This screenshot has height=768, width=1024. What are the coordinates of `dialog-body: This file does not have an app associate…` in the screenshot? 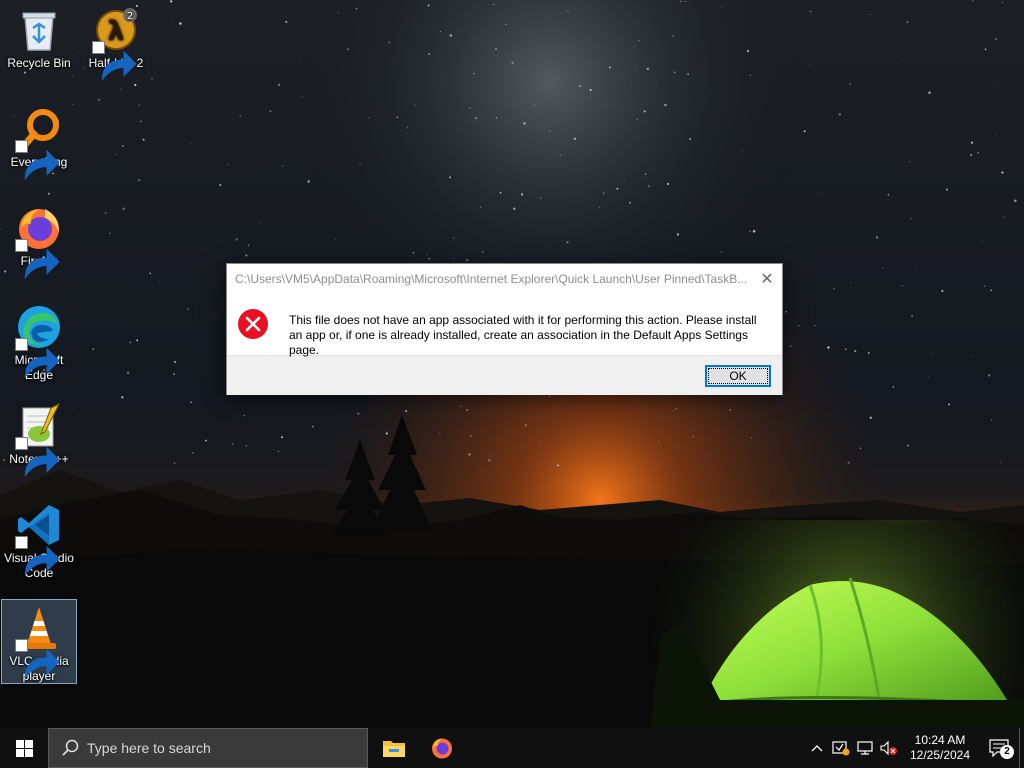 It's located at (504, 325).